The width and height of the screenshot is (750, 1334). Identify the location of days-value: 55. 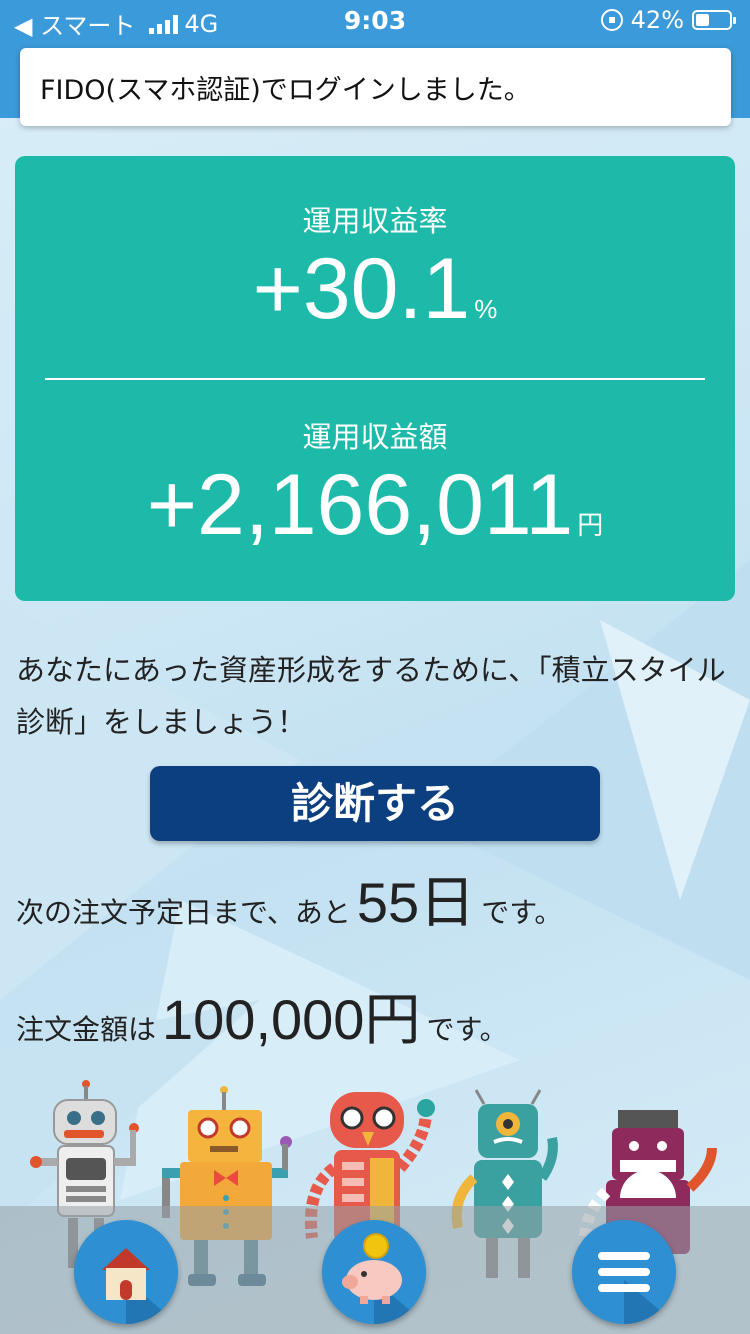
(388, 902).